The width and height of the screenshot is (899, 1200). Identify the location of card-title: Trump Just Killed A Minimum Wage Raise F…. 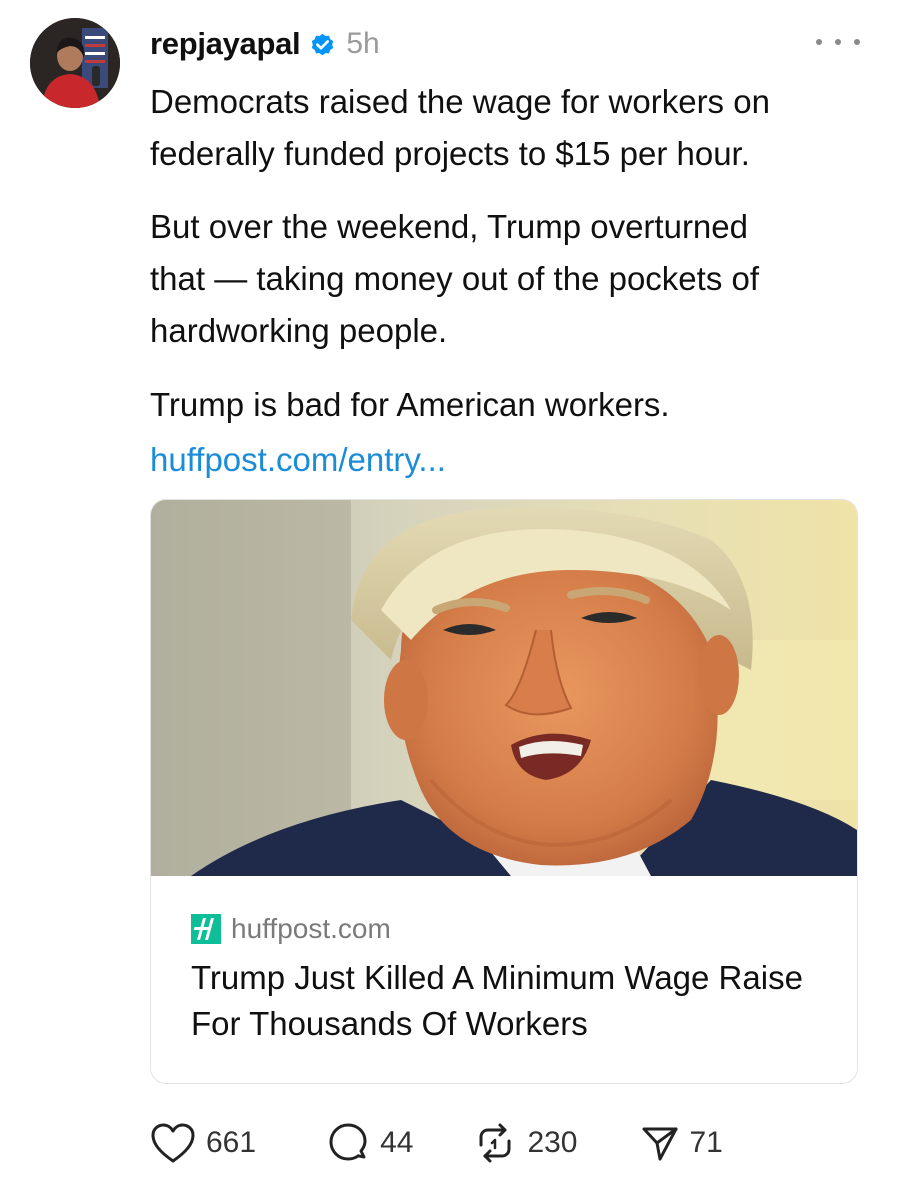
(511, 1001).